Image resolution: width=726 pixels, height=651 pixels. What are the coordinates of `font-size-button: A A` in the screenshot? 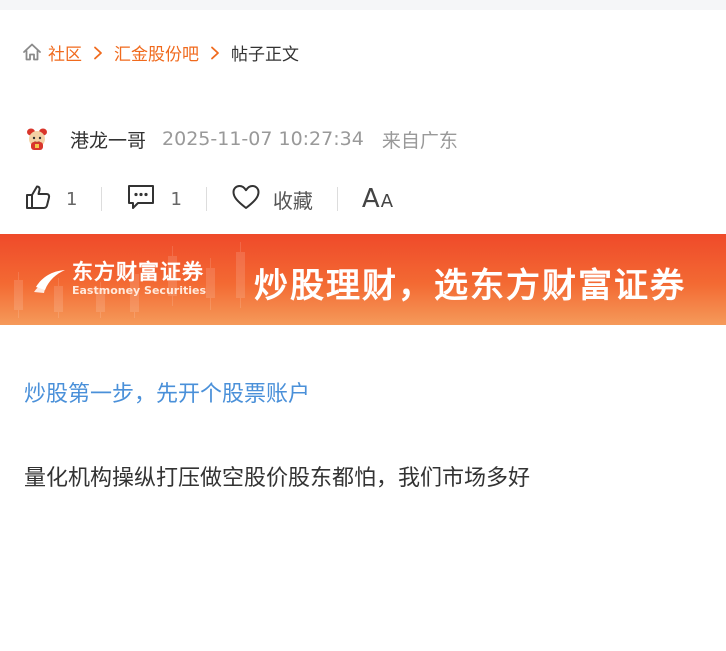 It's located at (377, 199).